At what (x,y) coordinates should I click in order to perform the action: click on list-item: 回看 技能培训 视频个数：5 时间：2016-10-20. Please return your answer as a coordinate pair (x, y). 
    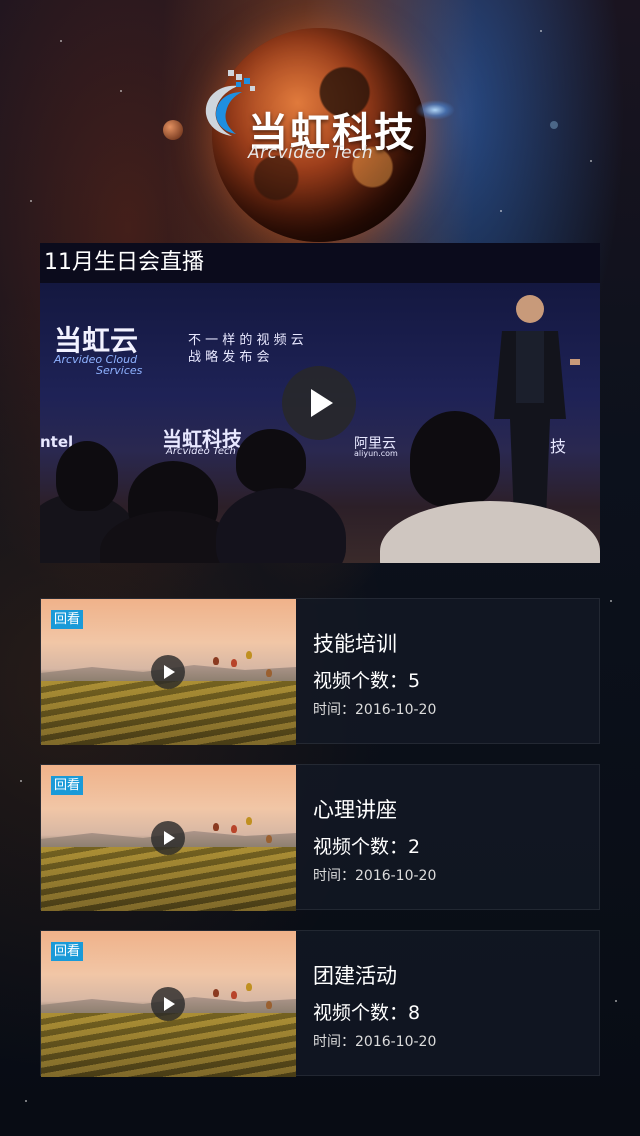
    Looking at the image, I should click on (320, 671).